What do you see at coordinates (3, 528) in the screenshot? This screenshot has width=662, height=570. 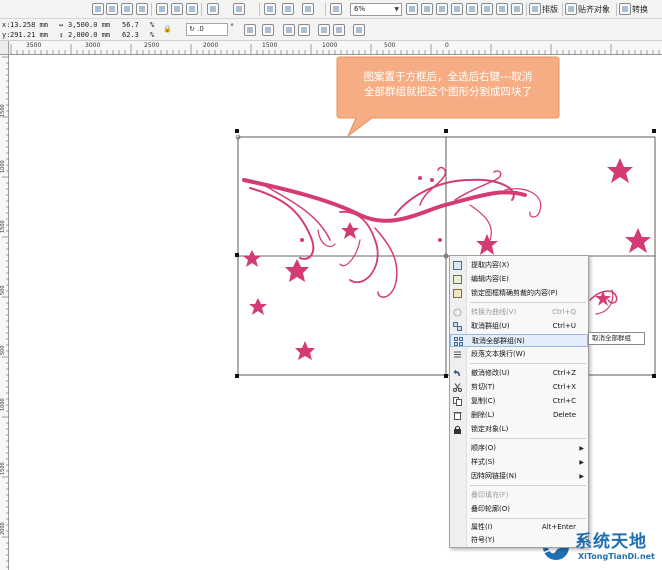 I see `ruler-label: 2000` at bounding box center [3, 528].